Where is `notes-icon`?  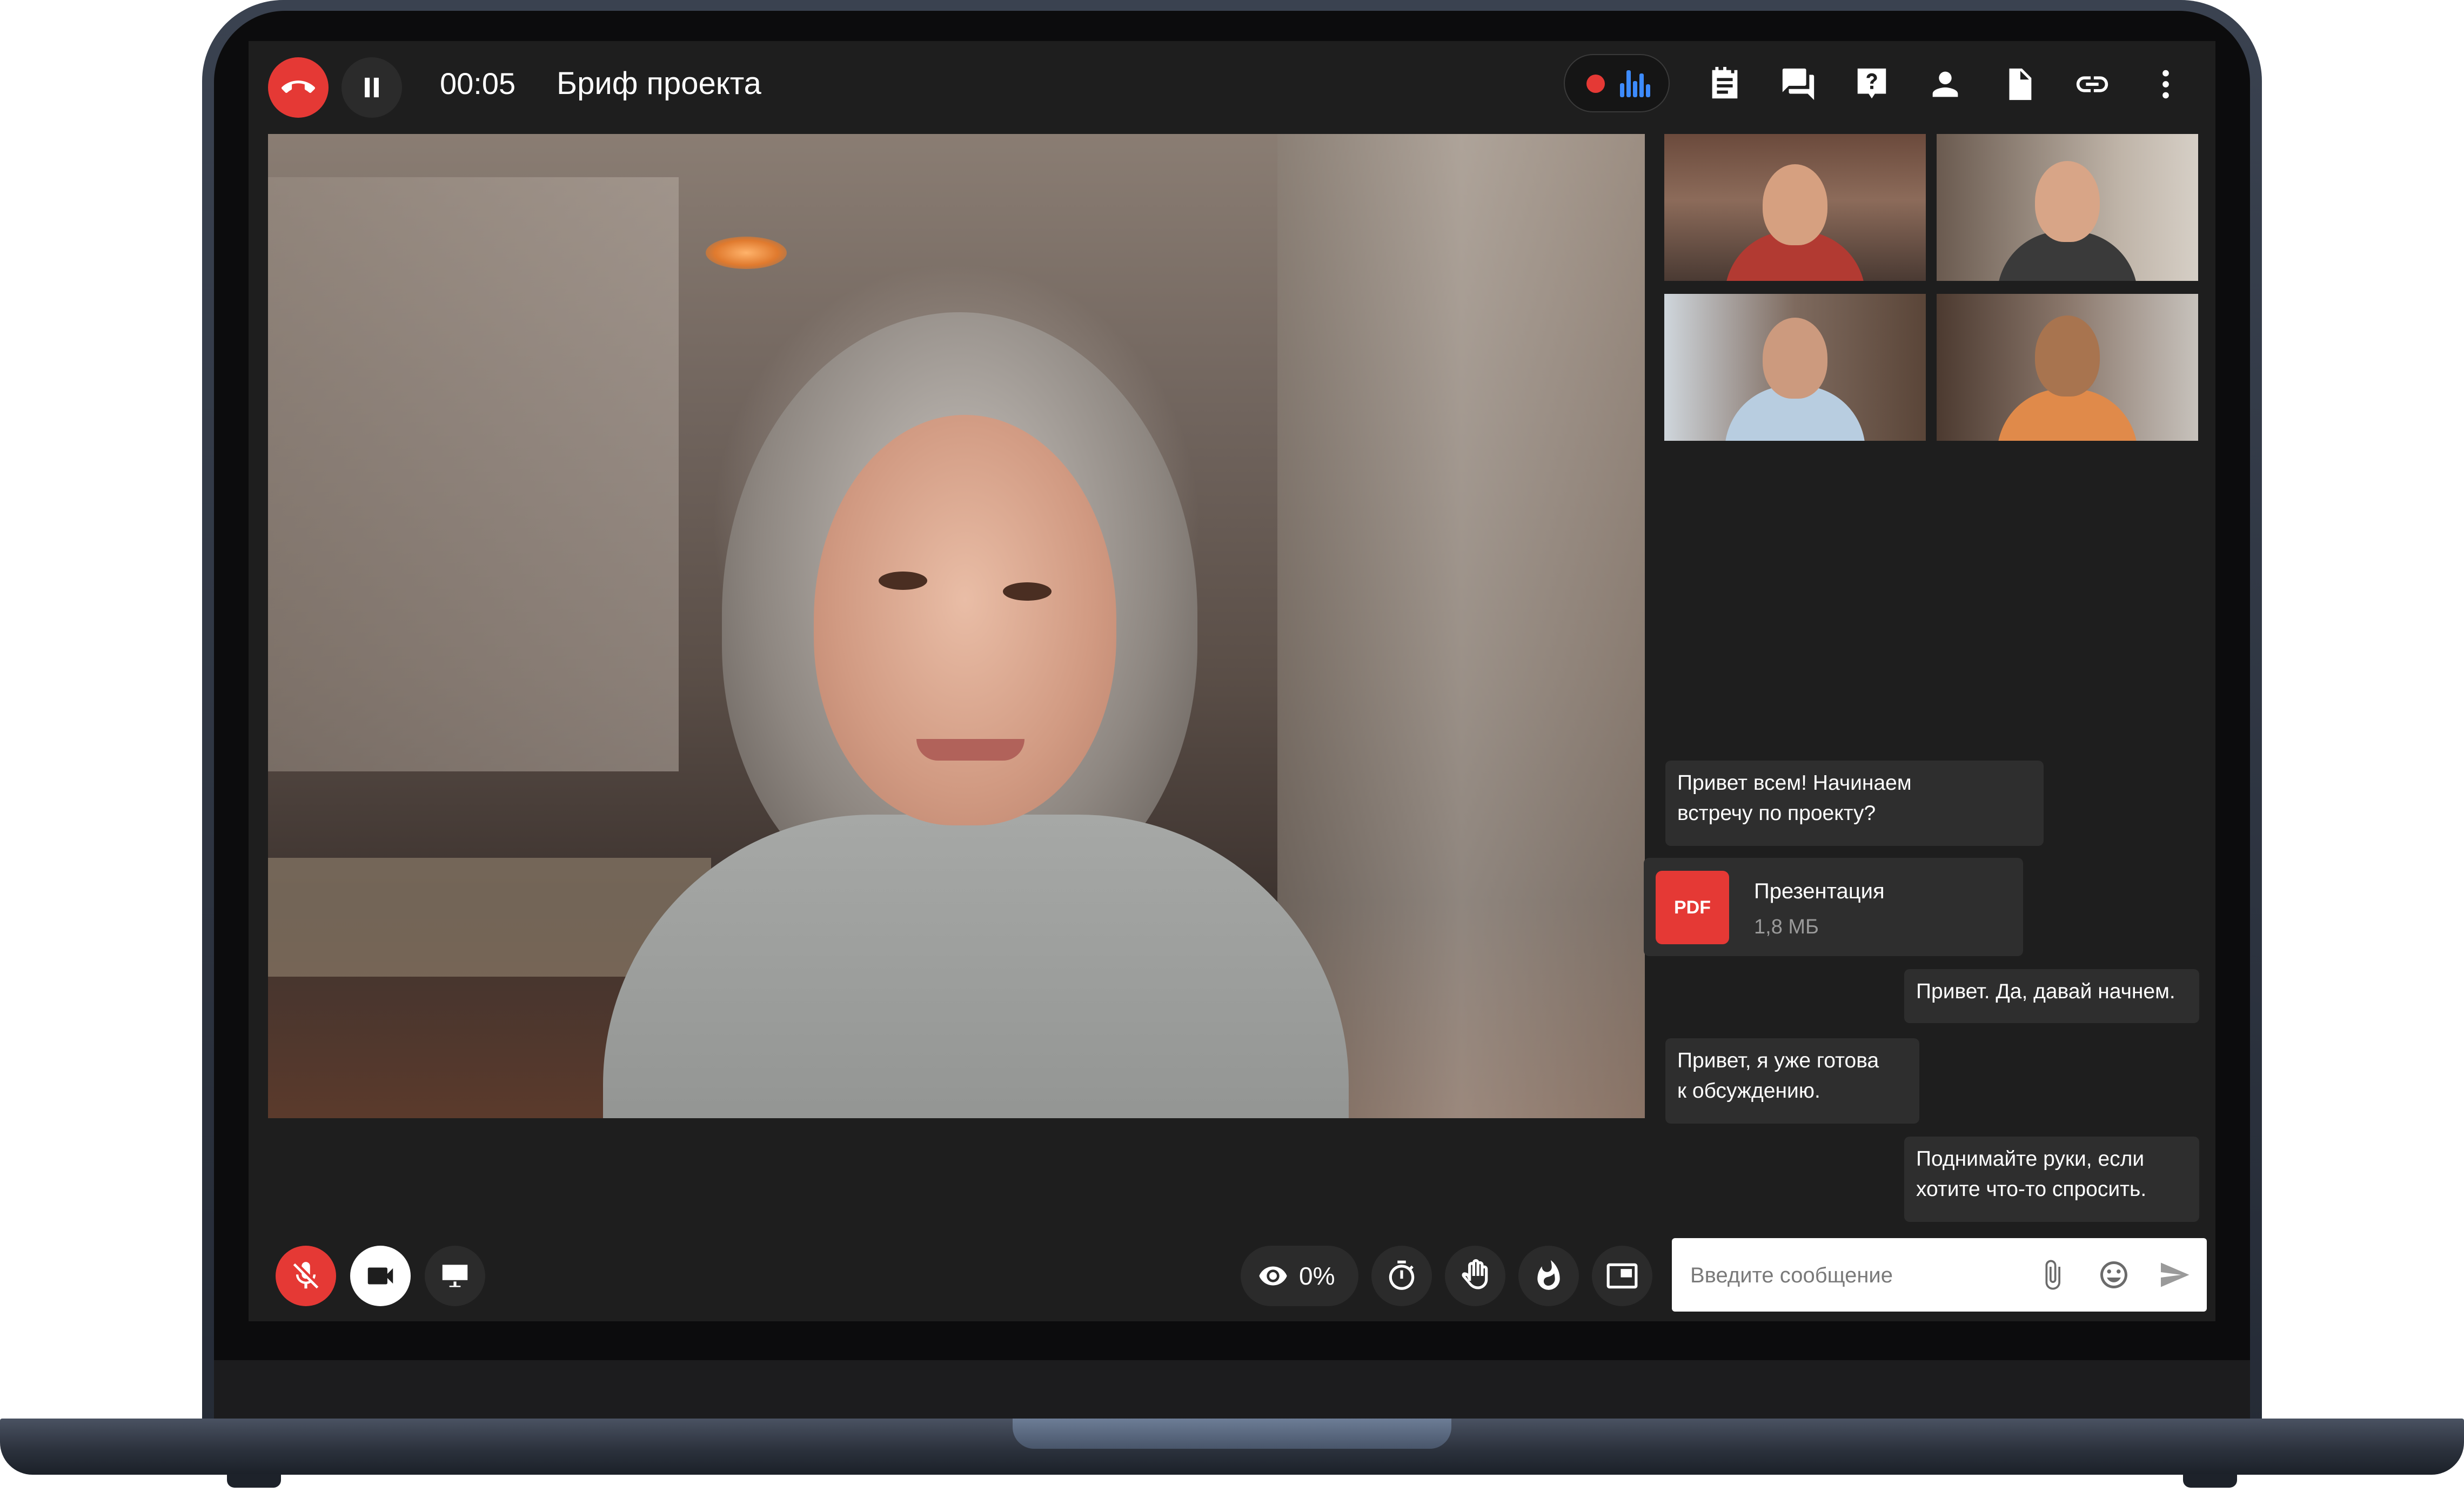
notes-icon is located at coordinates (1725, 82).